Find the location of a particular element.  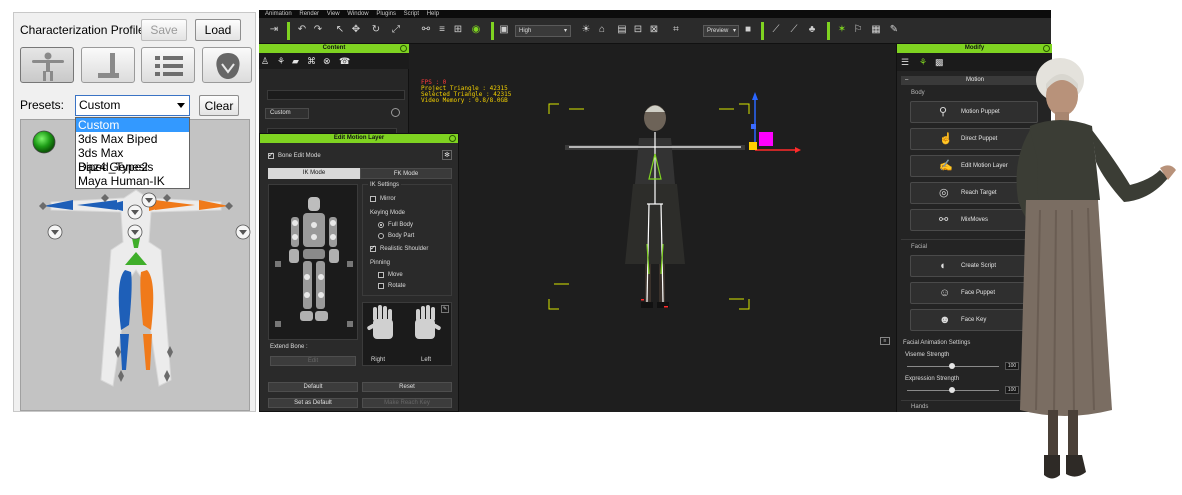

menu-animation: Animation is located at coordinates (278, 14).